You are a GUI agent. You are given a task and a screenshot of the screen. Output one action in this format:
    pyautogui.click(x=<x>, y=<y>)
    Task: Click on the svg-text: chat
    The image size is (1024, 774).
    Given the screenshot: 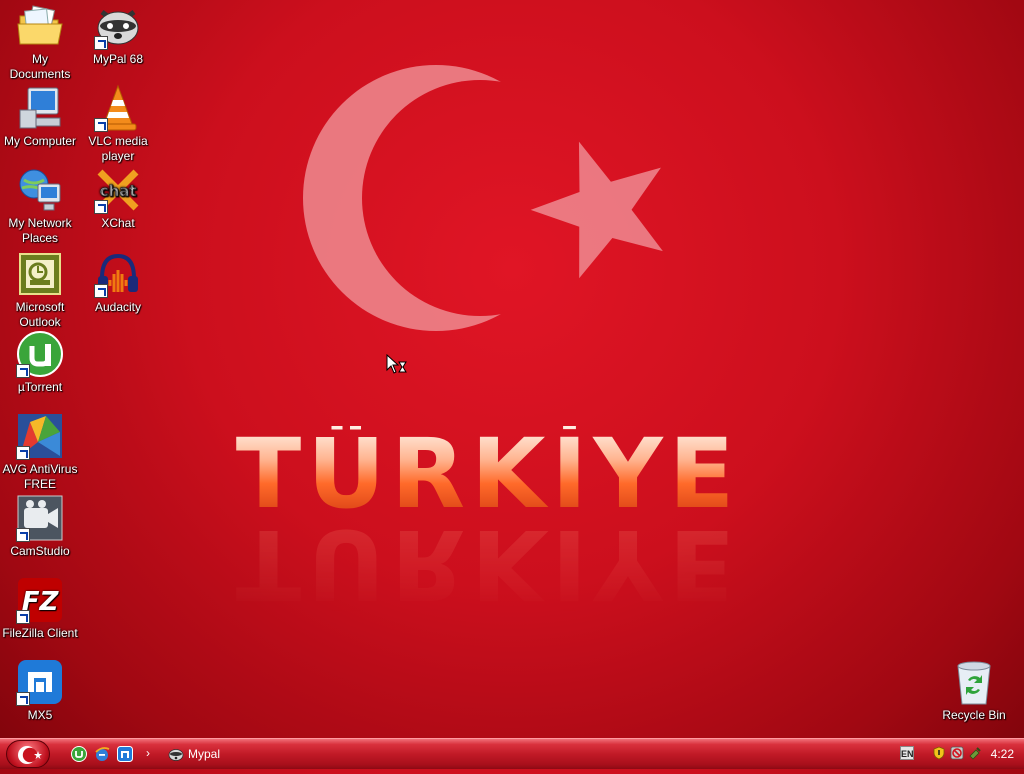 What is the action you would take?
    pyautogui.click(x=118, y=191)
    